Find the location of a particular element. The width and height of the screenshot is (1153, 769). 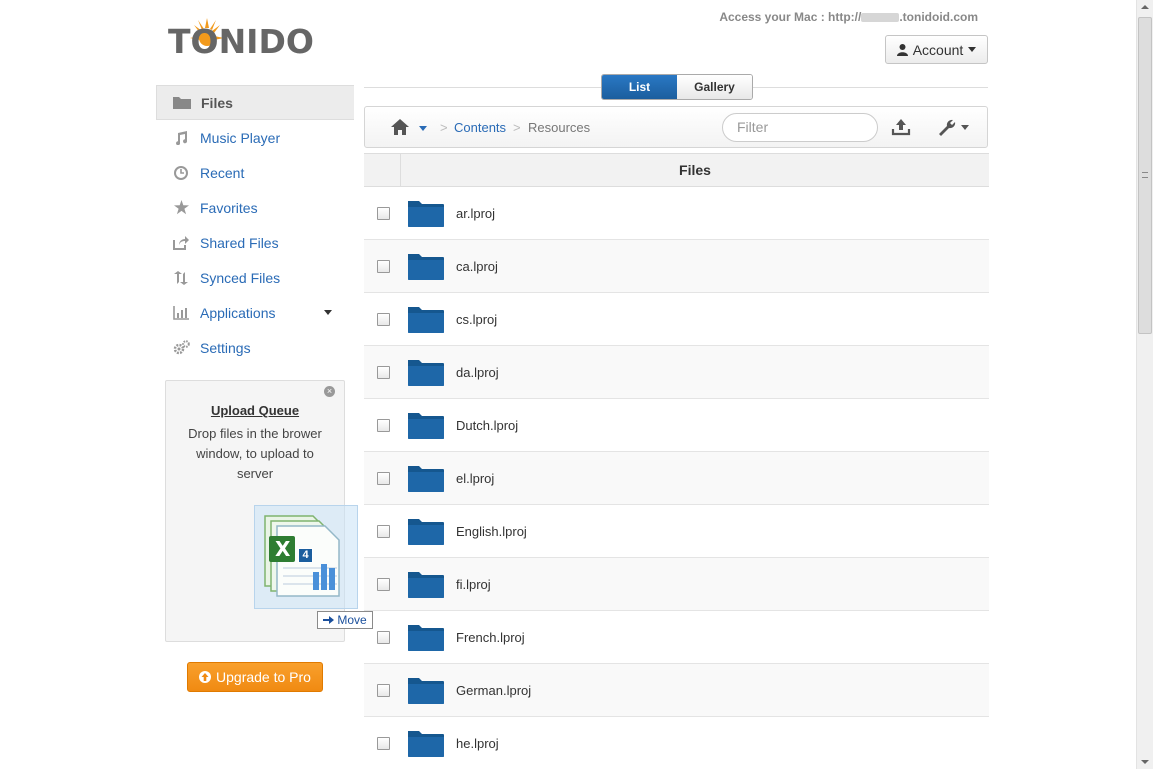

file-name: French.lproj is located at coordinates (490, 637).